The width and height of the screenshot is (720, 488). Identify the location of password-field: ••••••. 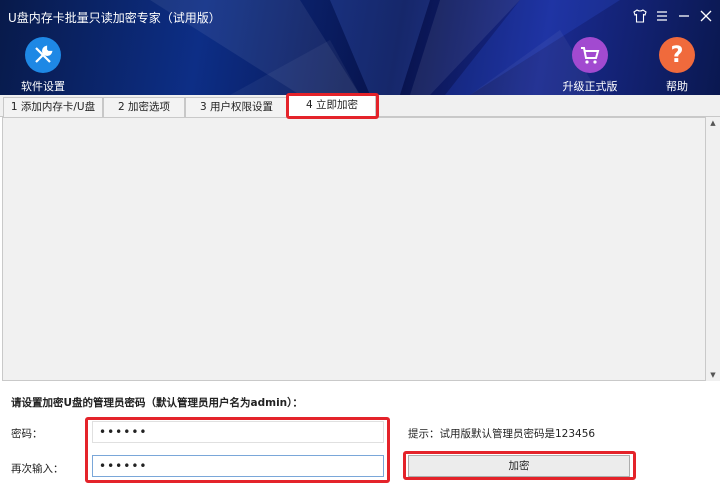
(238, 432).